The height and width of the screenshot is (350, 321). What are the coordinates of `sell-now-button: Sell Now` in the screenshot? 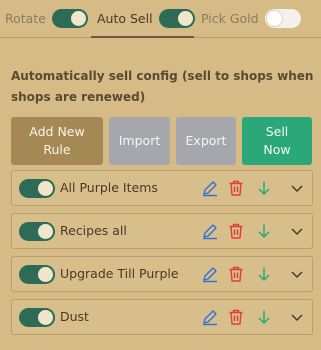 It's located at (277, 141).